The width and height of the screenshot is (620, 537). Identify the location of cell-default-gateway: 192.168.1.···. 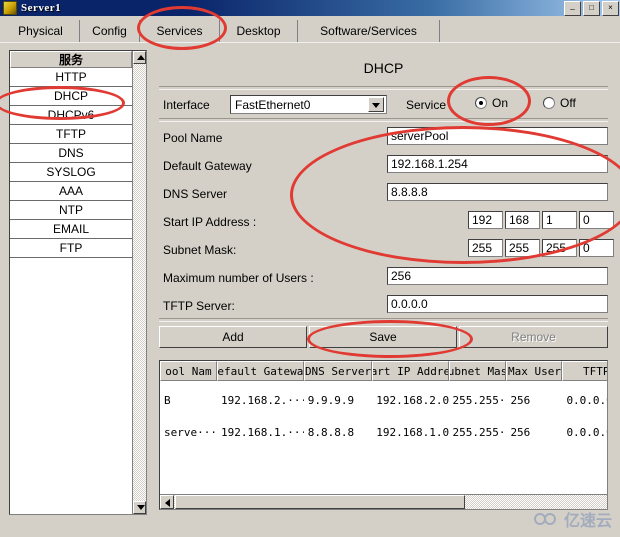
(262, 432).